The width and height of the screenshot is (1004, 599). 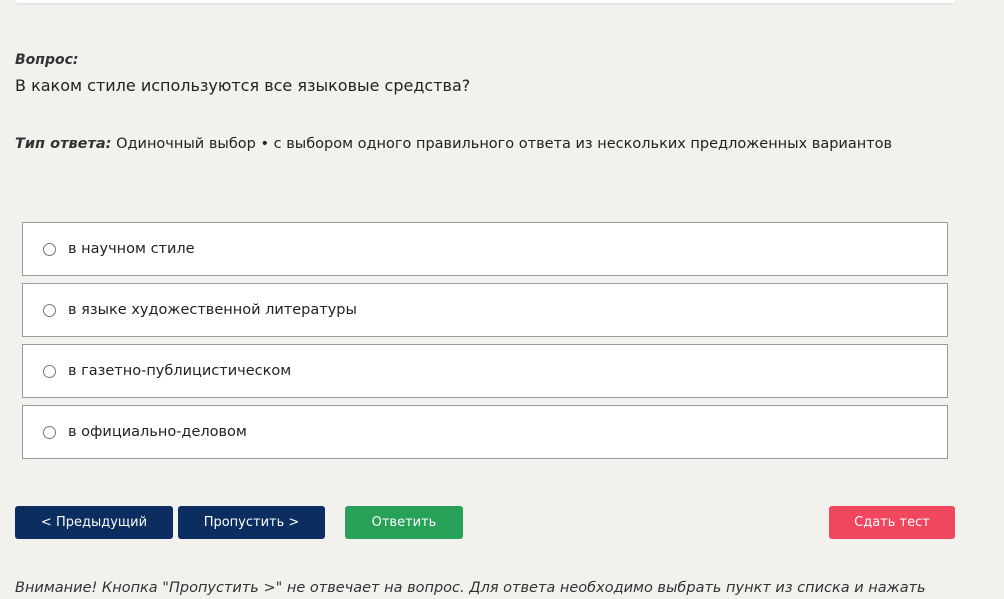 I want to click on skip-button: Пропустить >, so click(x=251, y=522).